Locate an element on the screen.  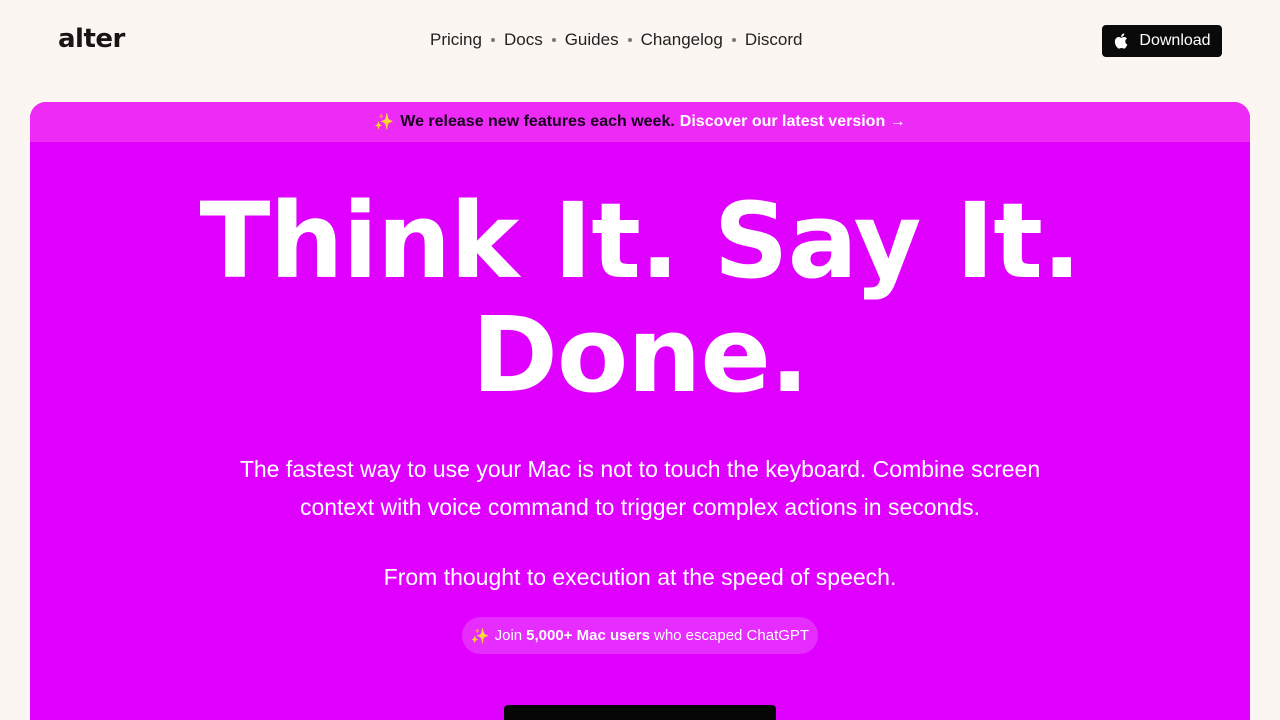
download-label: Download is located at coordinates (1175, 40).